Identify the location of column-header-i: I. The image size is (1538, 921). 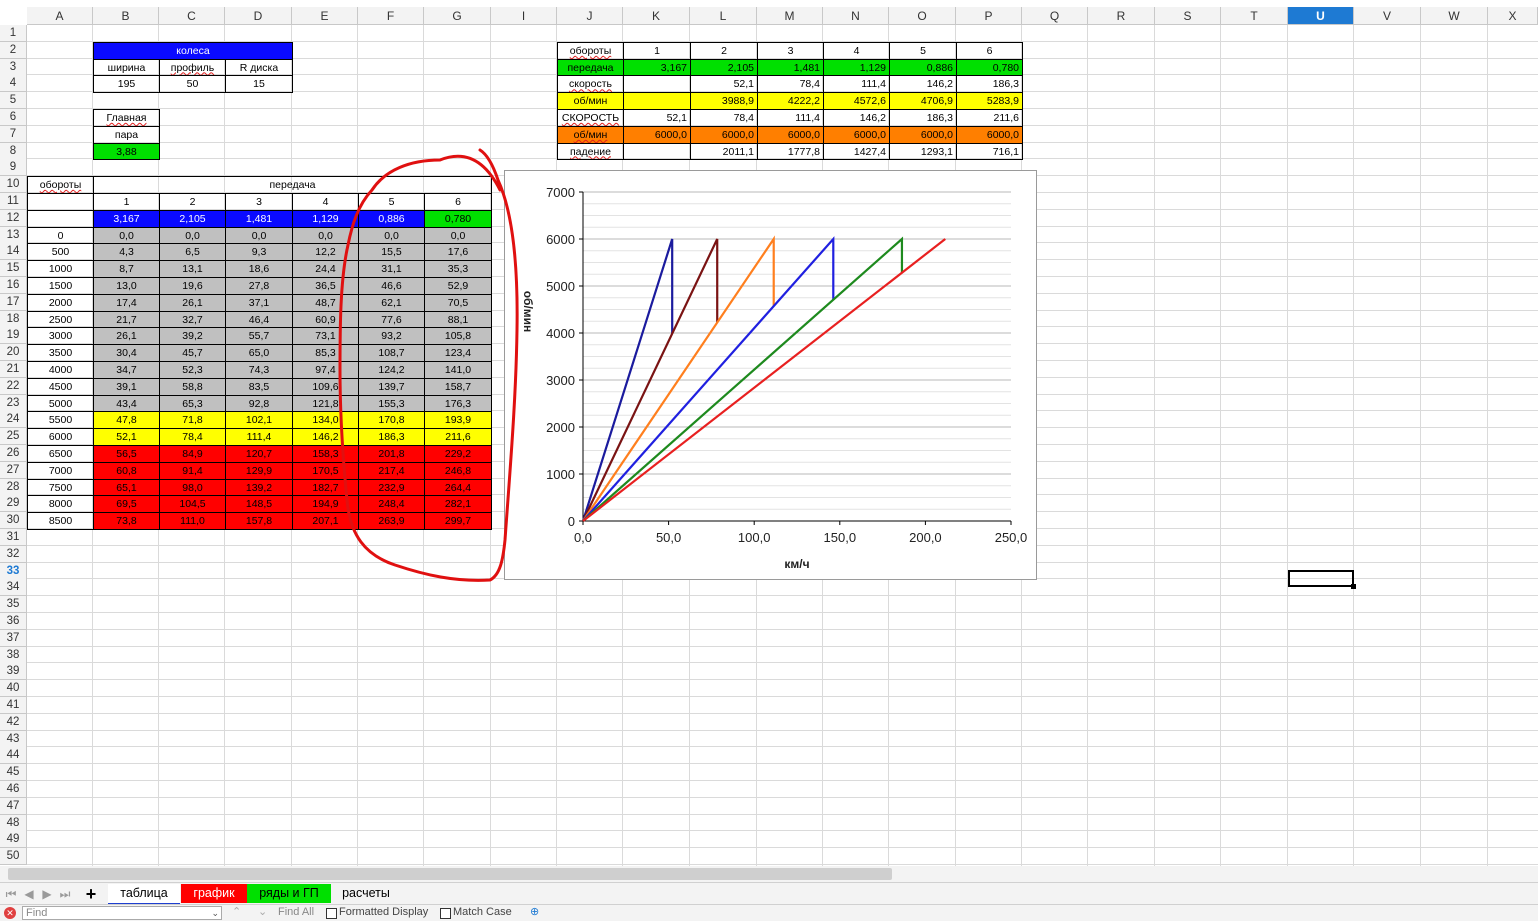
(524, 16).